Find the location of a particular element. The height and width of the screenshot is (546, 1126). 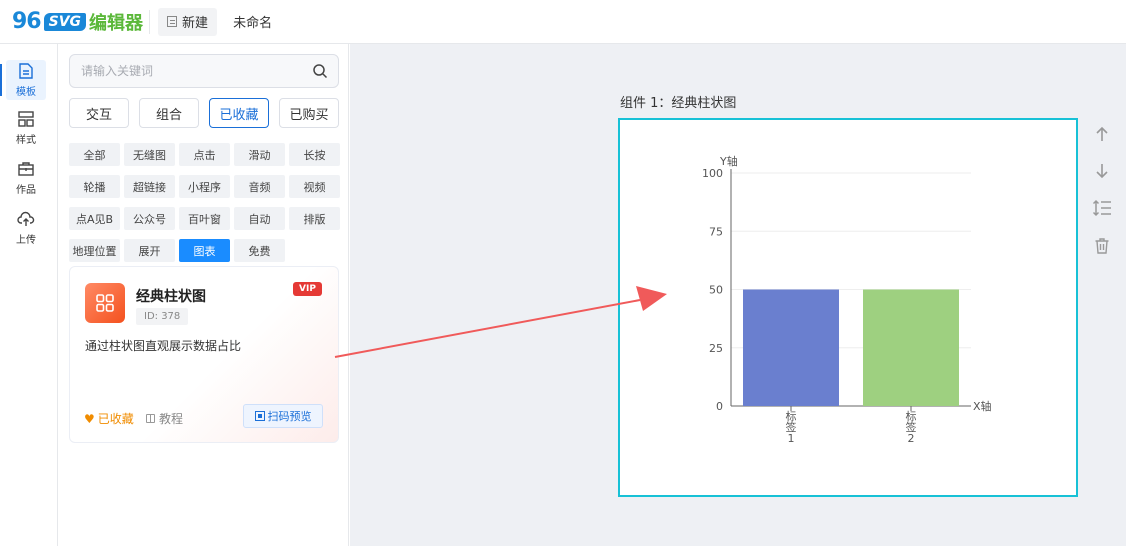

tab-interactive: 交互 is located at coordinates (99, 113).